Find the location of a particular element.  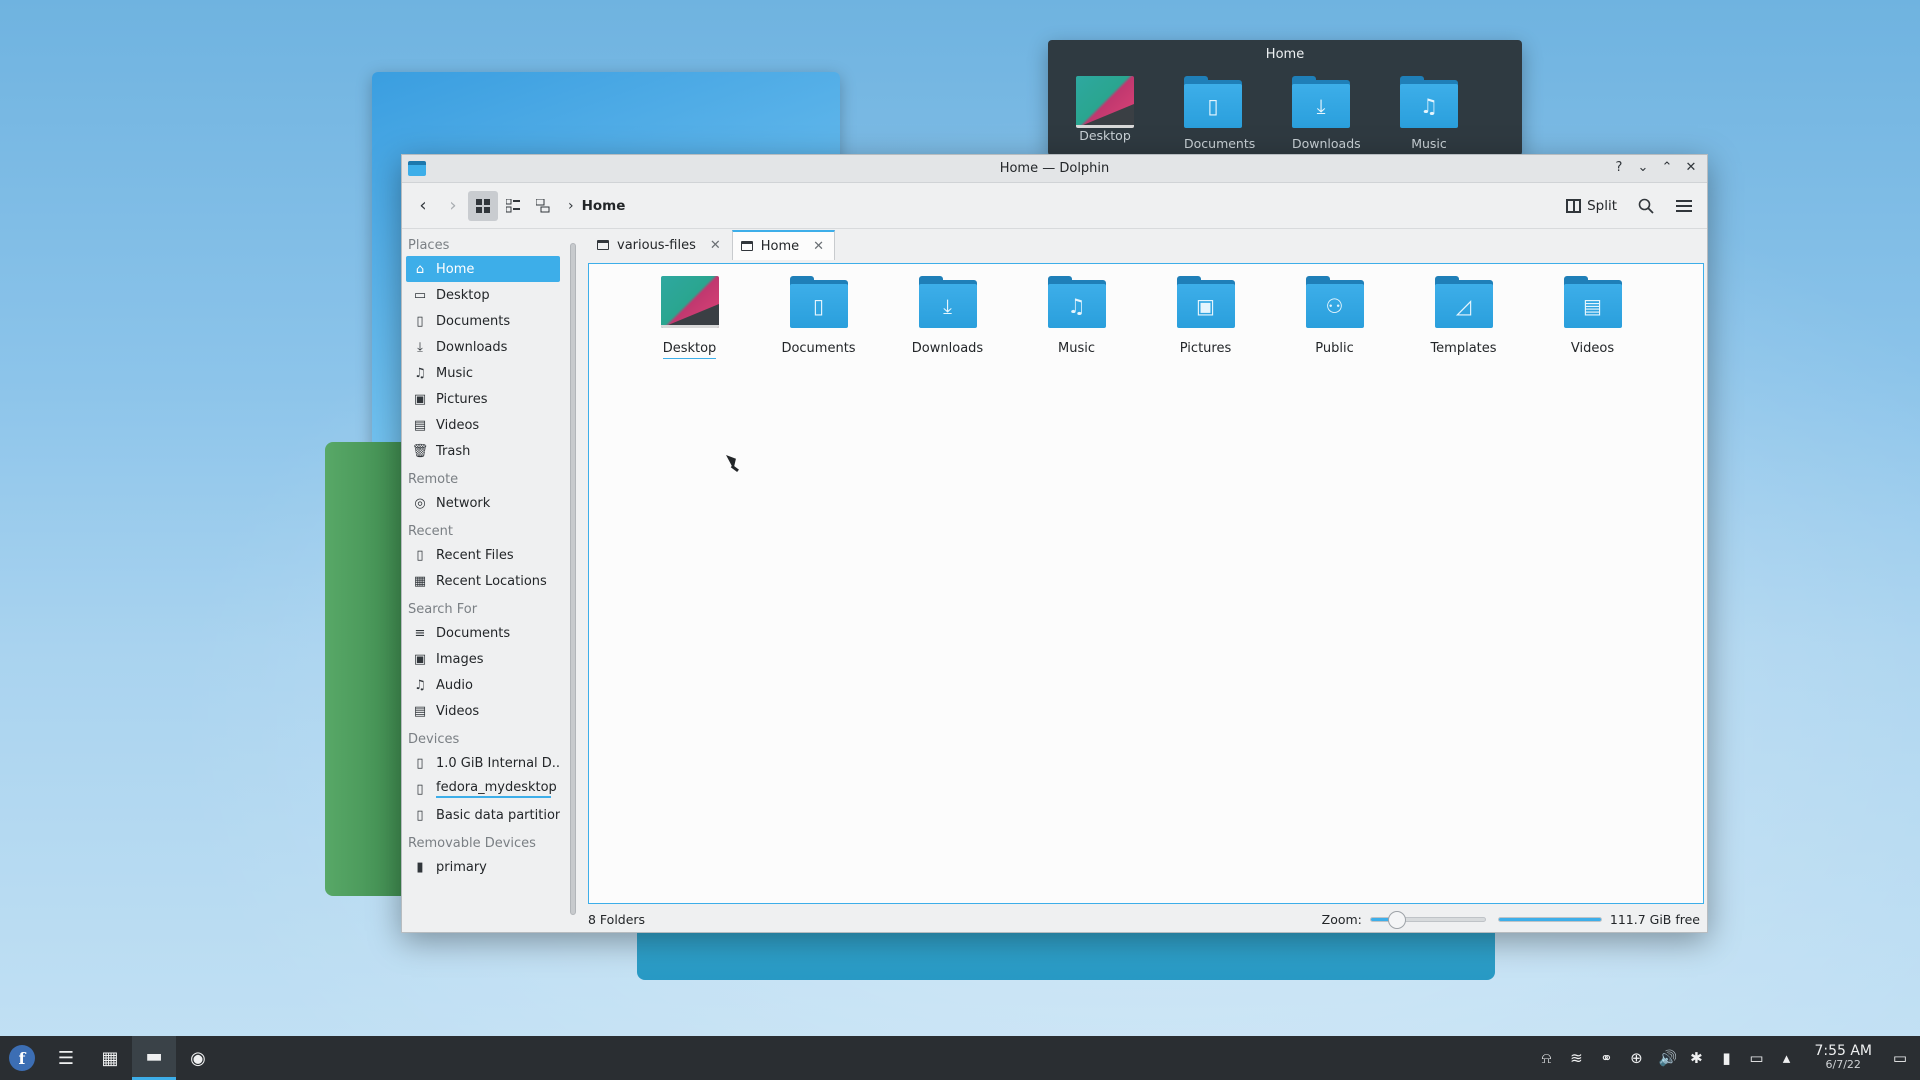

icons-view-icon is located at coordinates (483, 205).